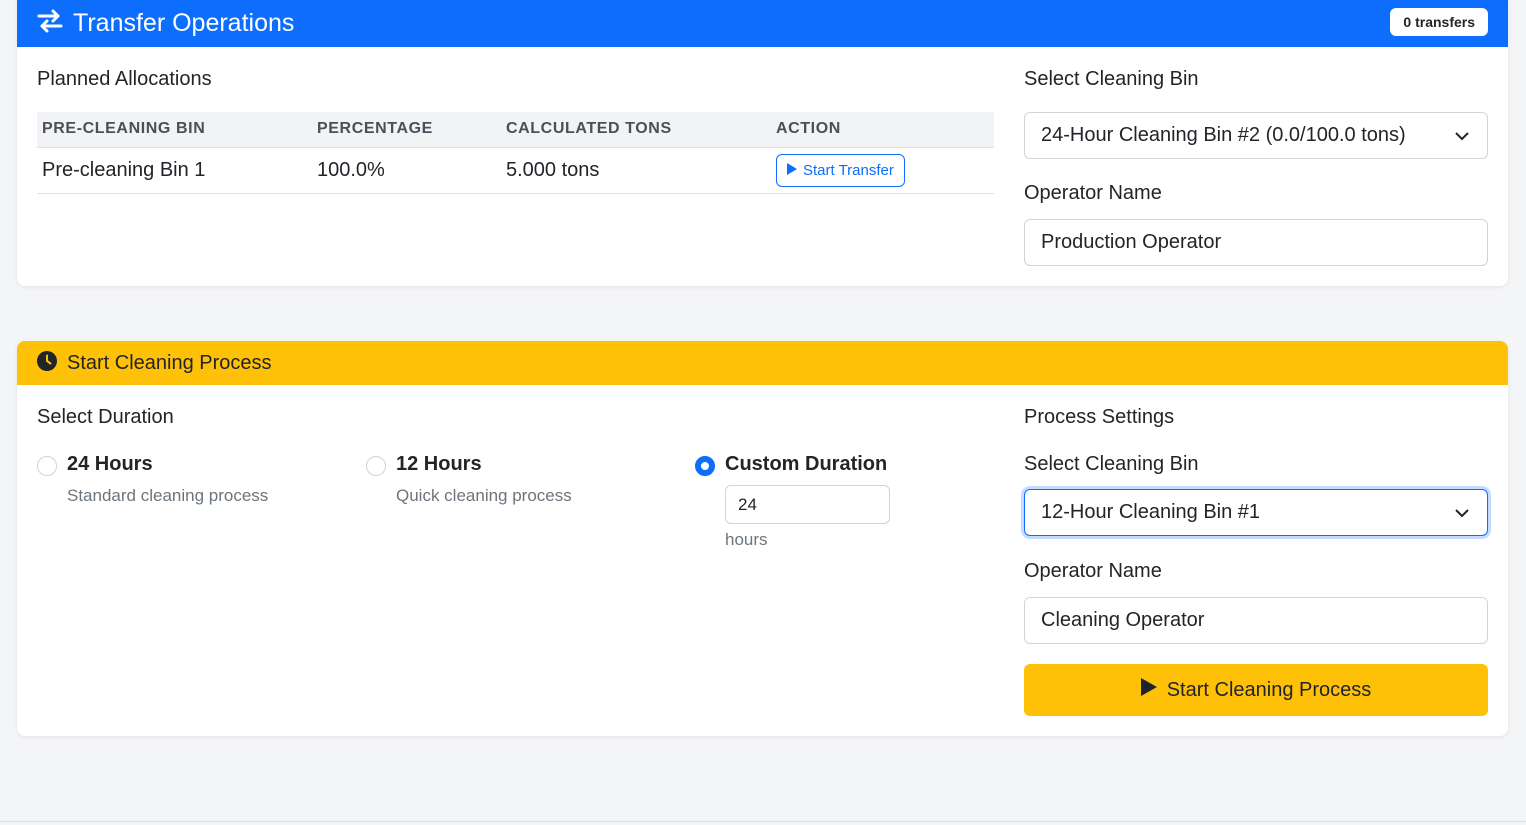  I want to click on cleaning-title: Start Cleaning Process, so click(169, 362).